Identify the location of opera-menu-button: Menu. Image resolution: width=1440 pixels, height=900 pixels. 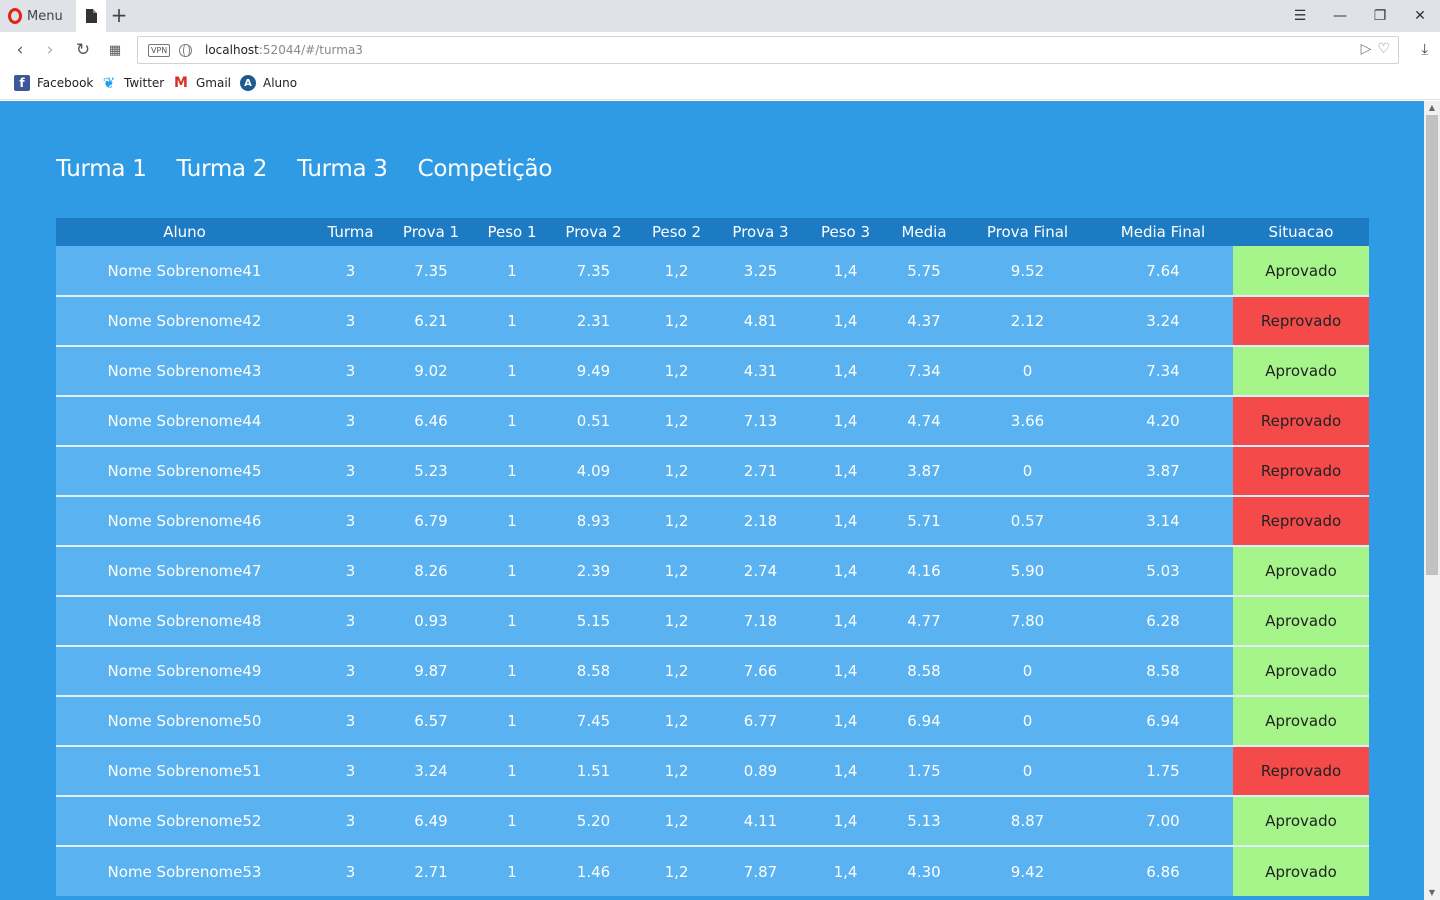
(35, 16).